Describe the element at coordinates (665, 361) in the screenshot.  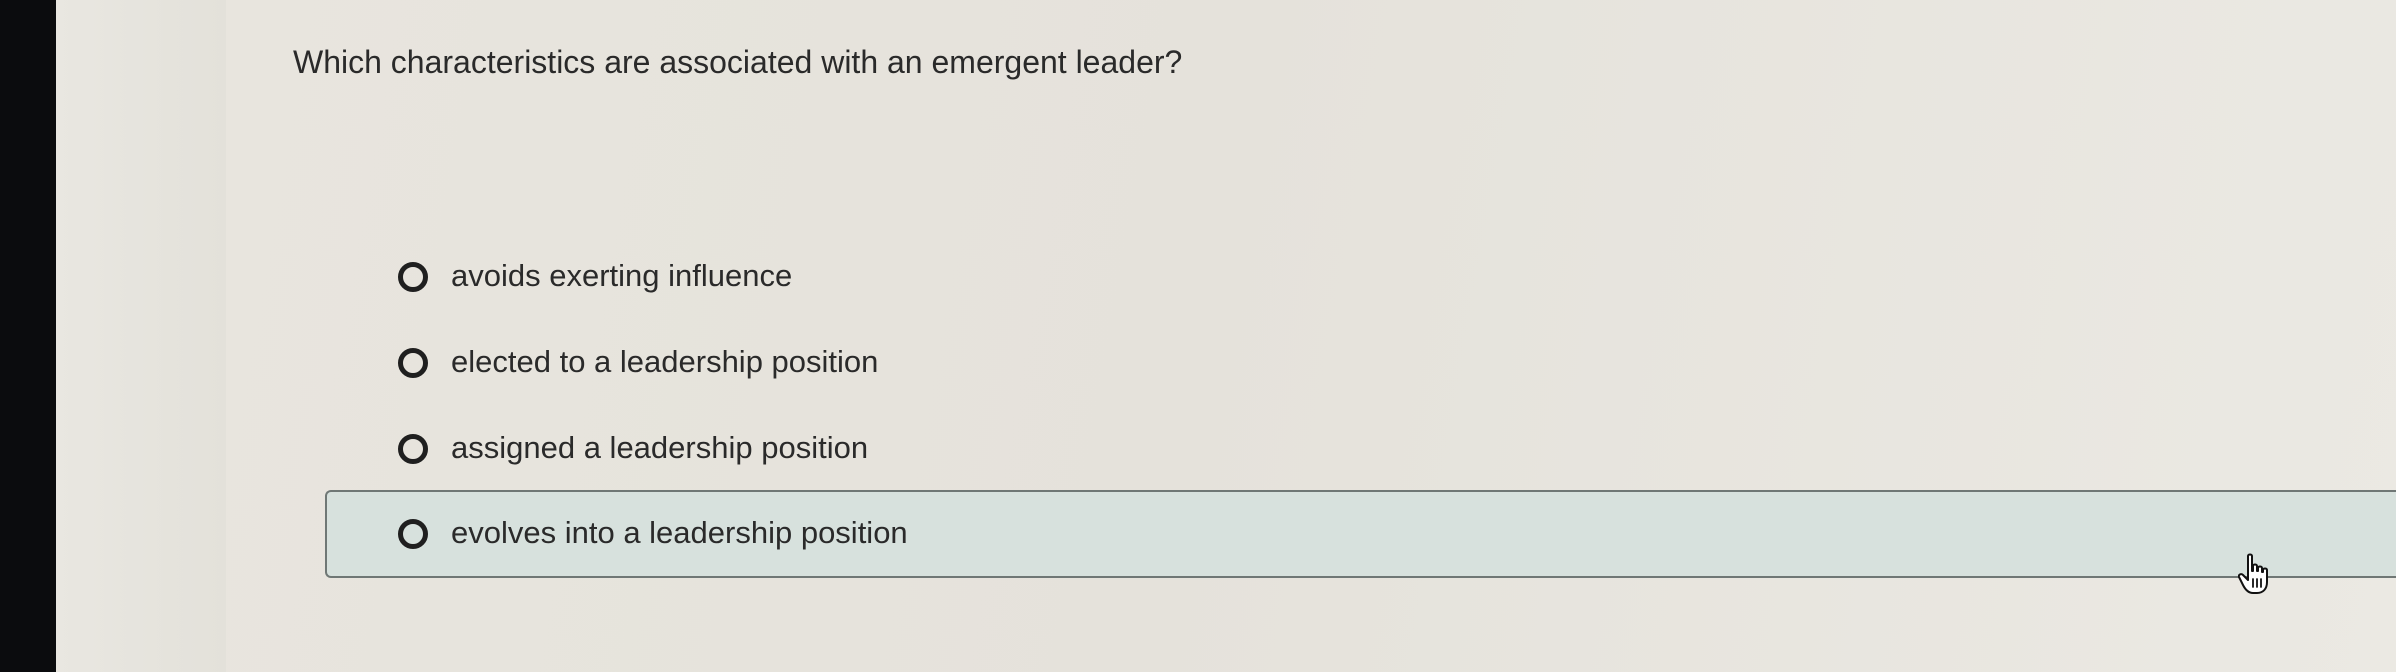
I see `answer-option-label: elected to a leadership position` at that location.